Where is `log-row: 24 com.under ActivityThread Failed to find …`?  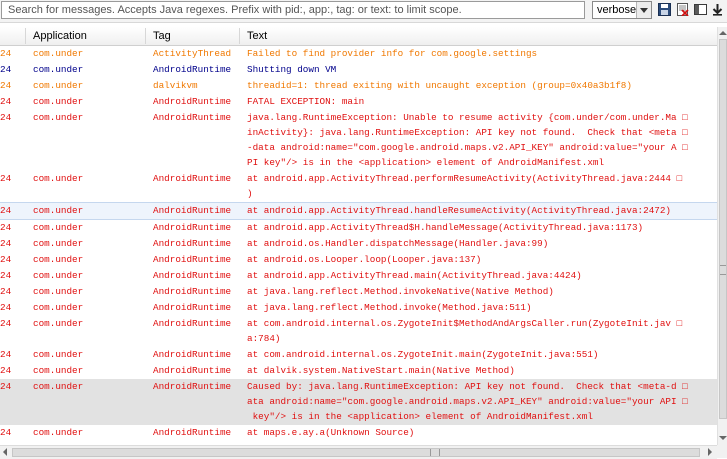
log-row: 24 com.under ActivityThread Failed to find … is located at coordinates (358, 54).